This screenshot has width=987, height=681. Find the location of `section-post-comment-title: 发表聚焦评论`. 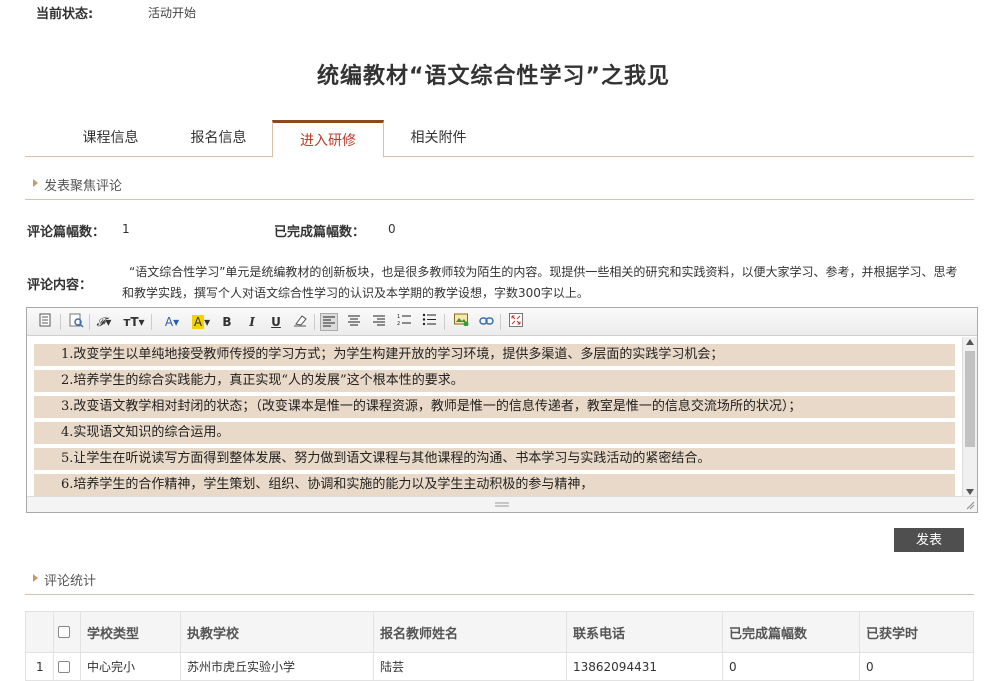

section-post-comment-title: 发表聚焦评论 is located at coordinates (83, 186).